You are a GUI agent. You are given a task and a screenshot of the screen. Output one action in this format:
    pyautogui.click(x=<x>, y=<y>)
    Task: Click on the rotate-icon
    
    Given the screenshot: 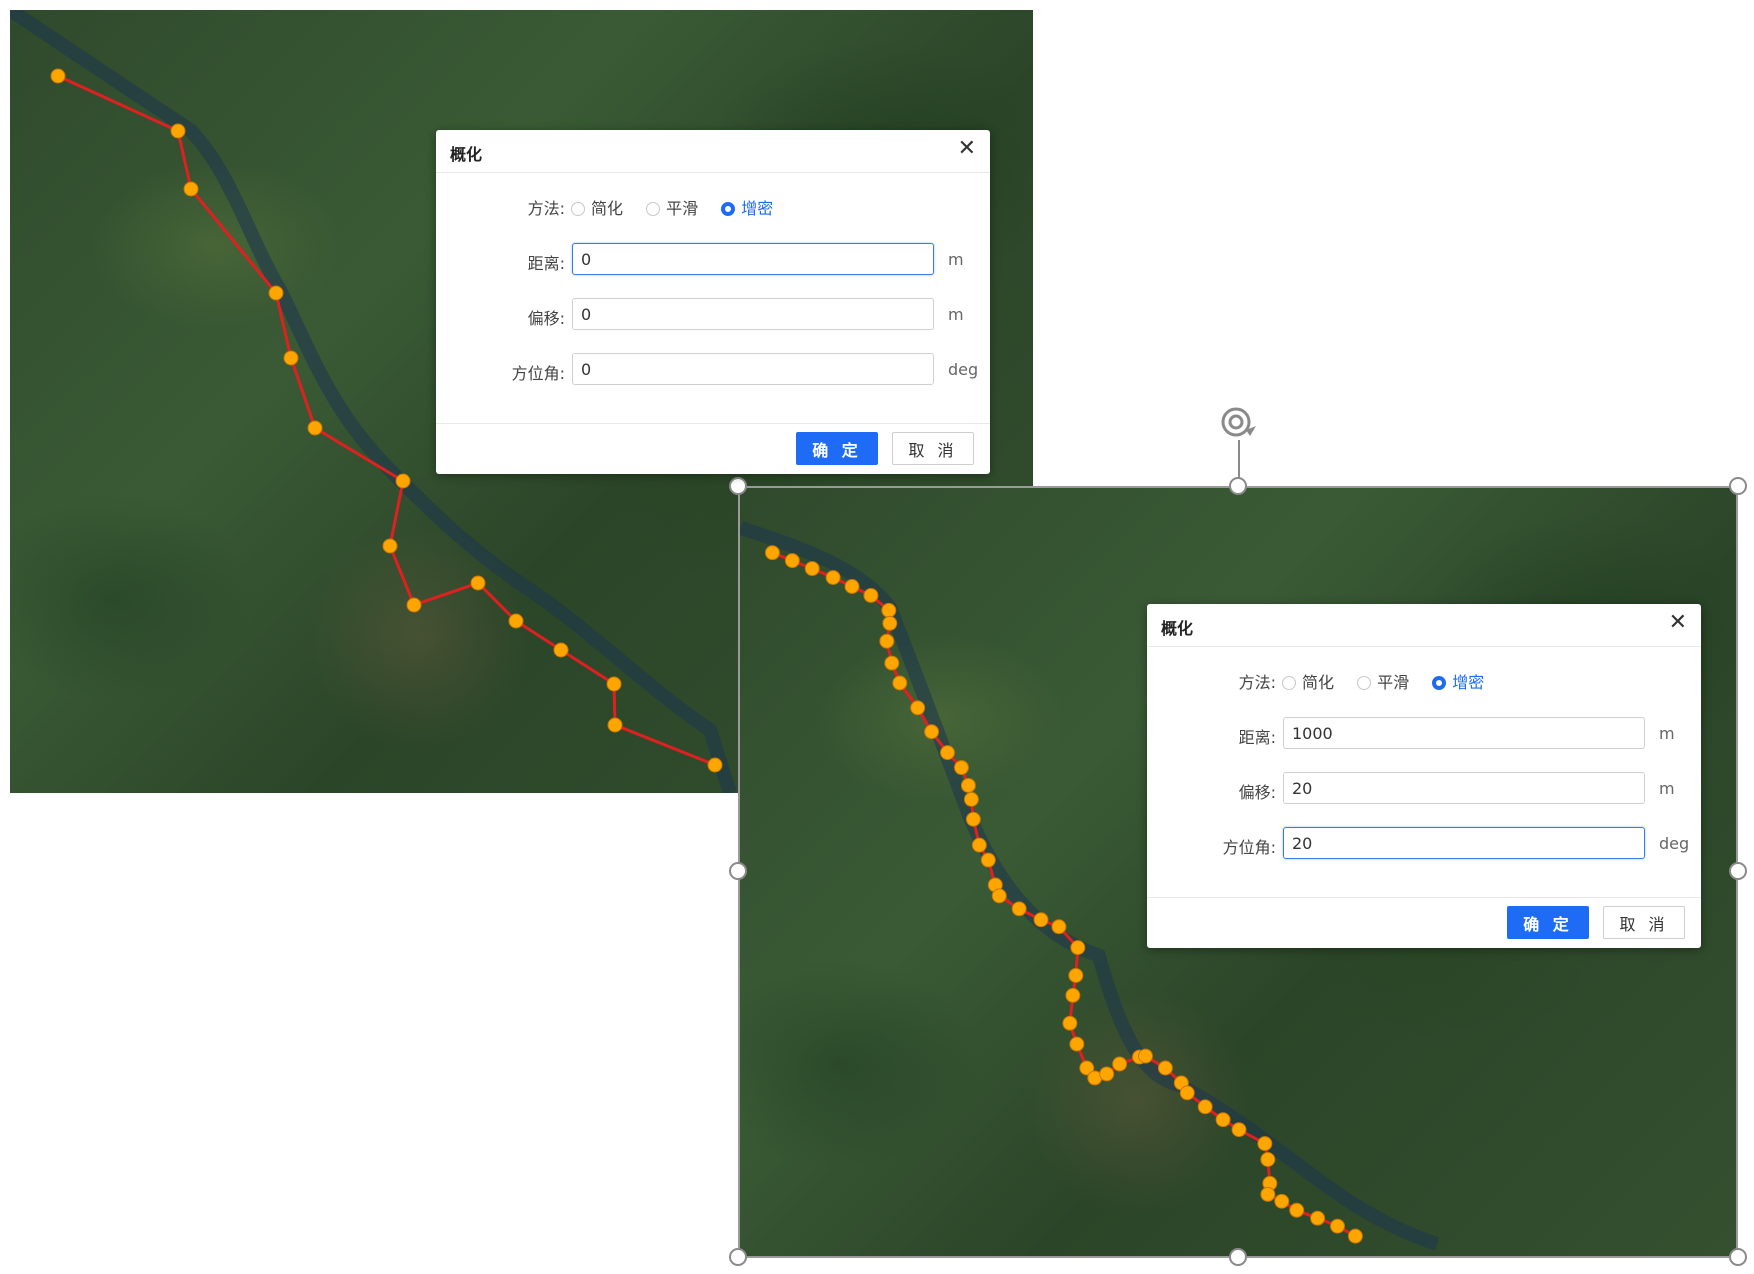 What is the action you would take?
    pyautogui.click(x=1238, y=422)
    